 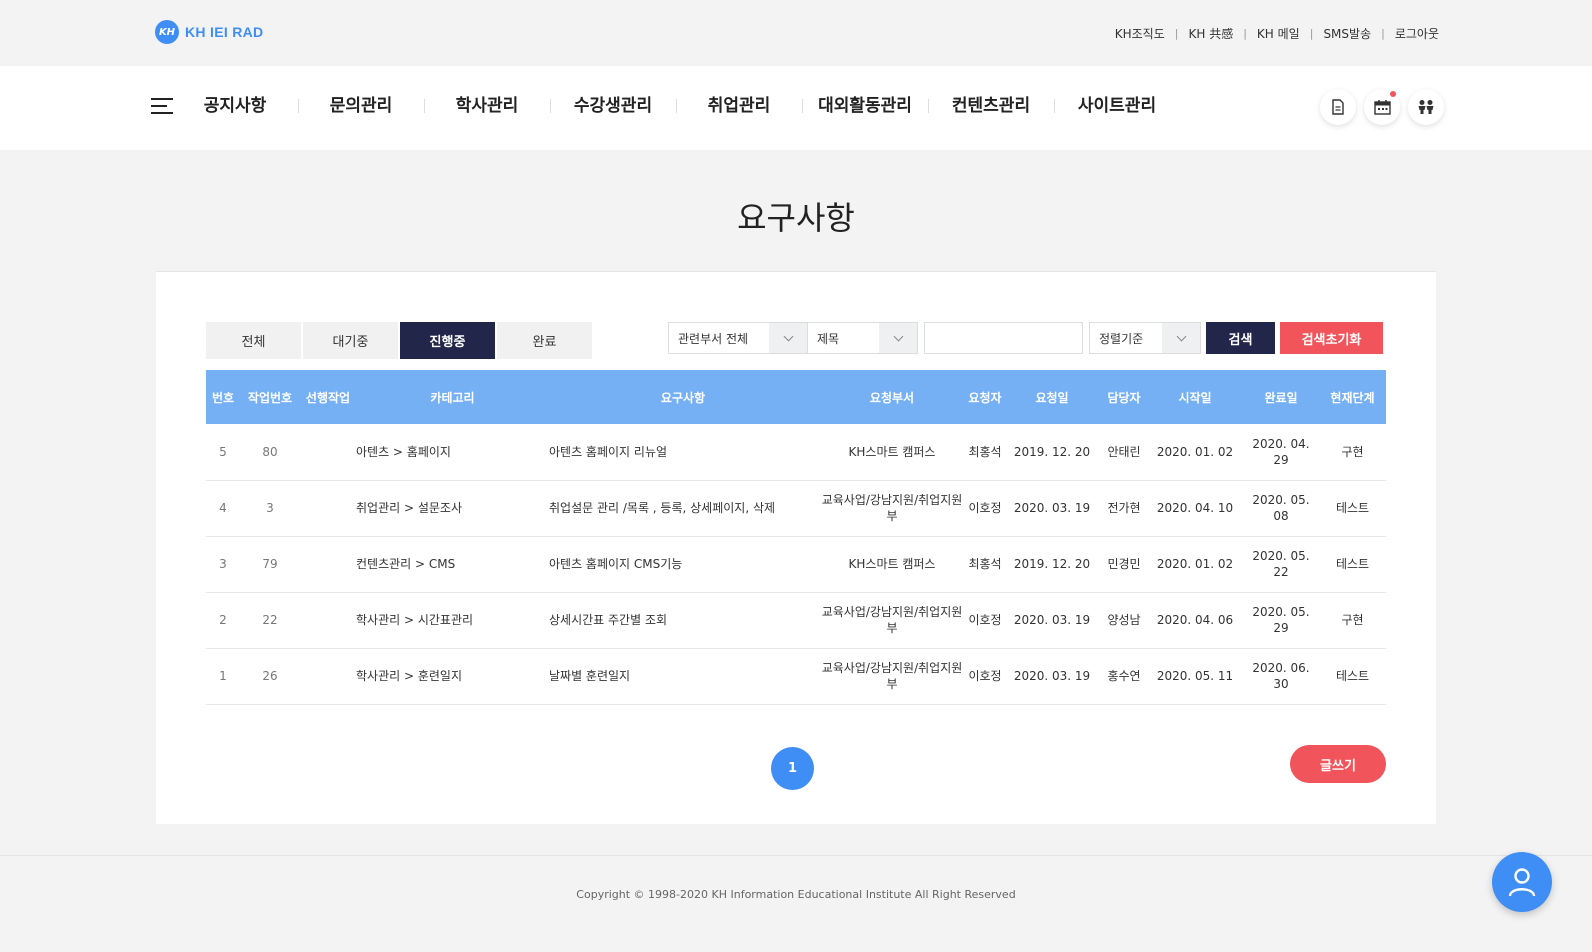 I want to click on cell-number: 4, so click(x=223, y=508).